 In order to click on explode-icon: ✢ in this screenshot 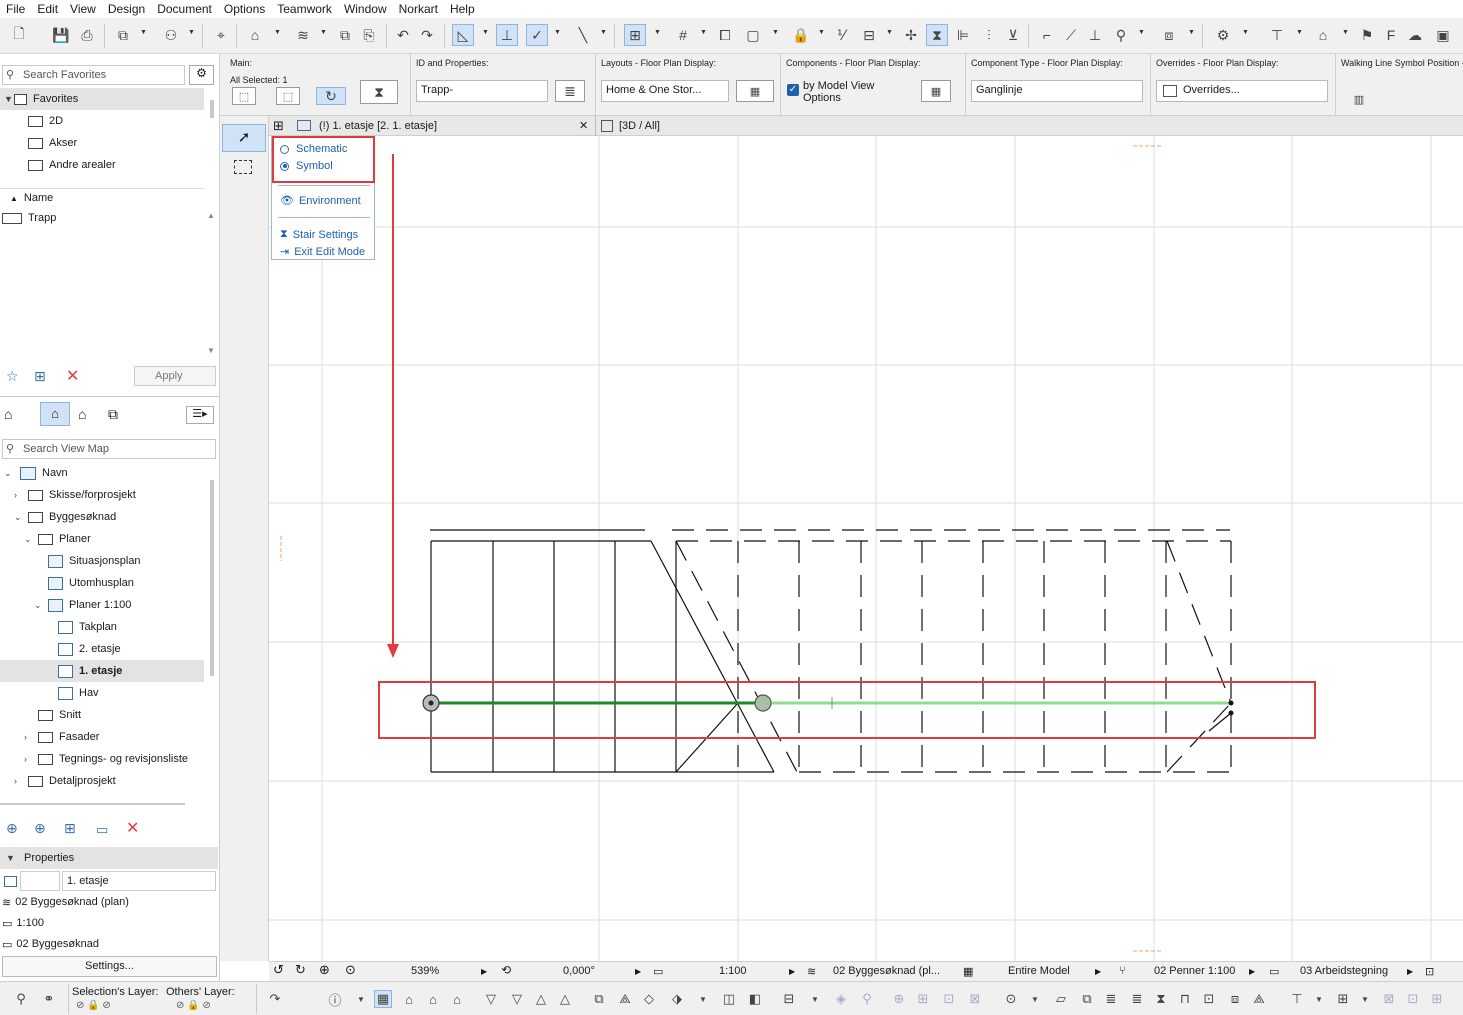, I will do `click(911, 35)`.